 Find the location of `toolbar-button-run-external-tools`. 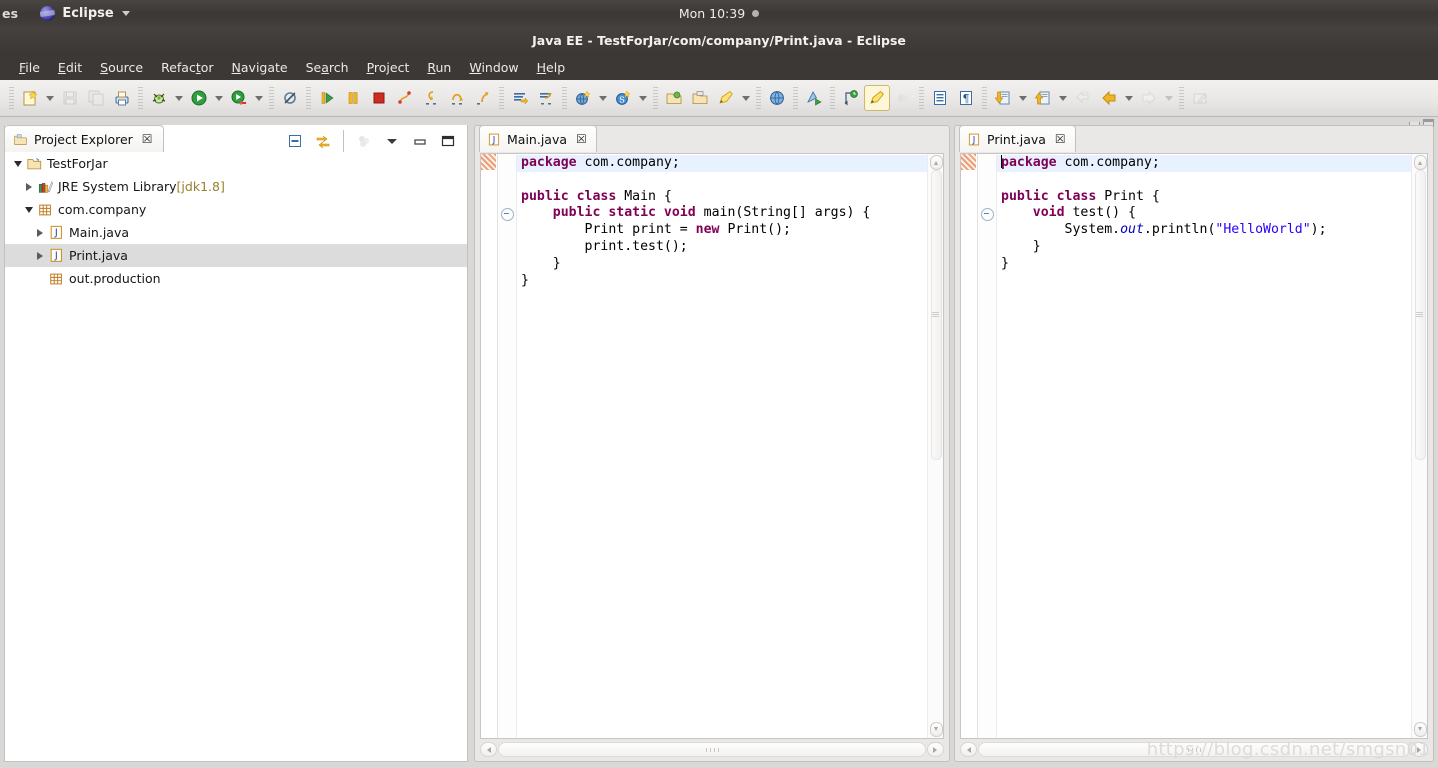

toolbar-button-run-external-tools is located at coordinates (239, 98).